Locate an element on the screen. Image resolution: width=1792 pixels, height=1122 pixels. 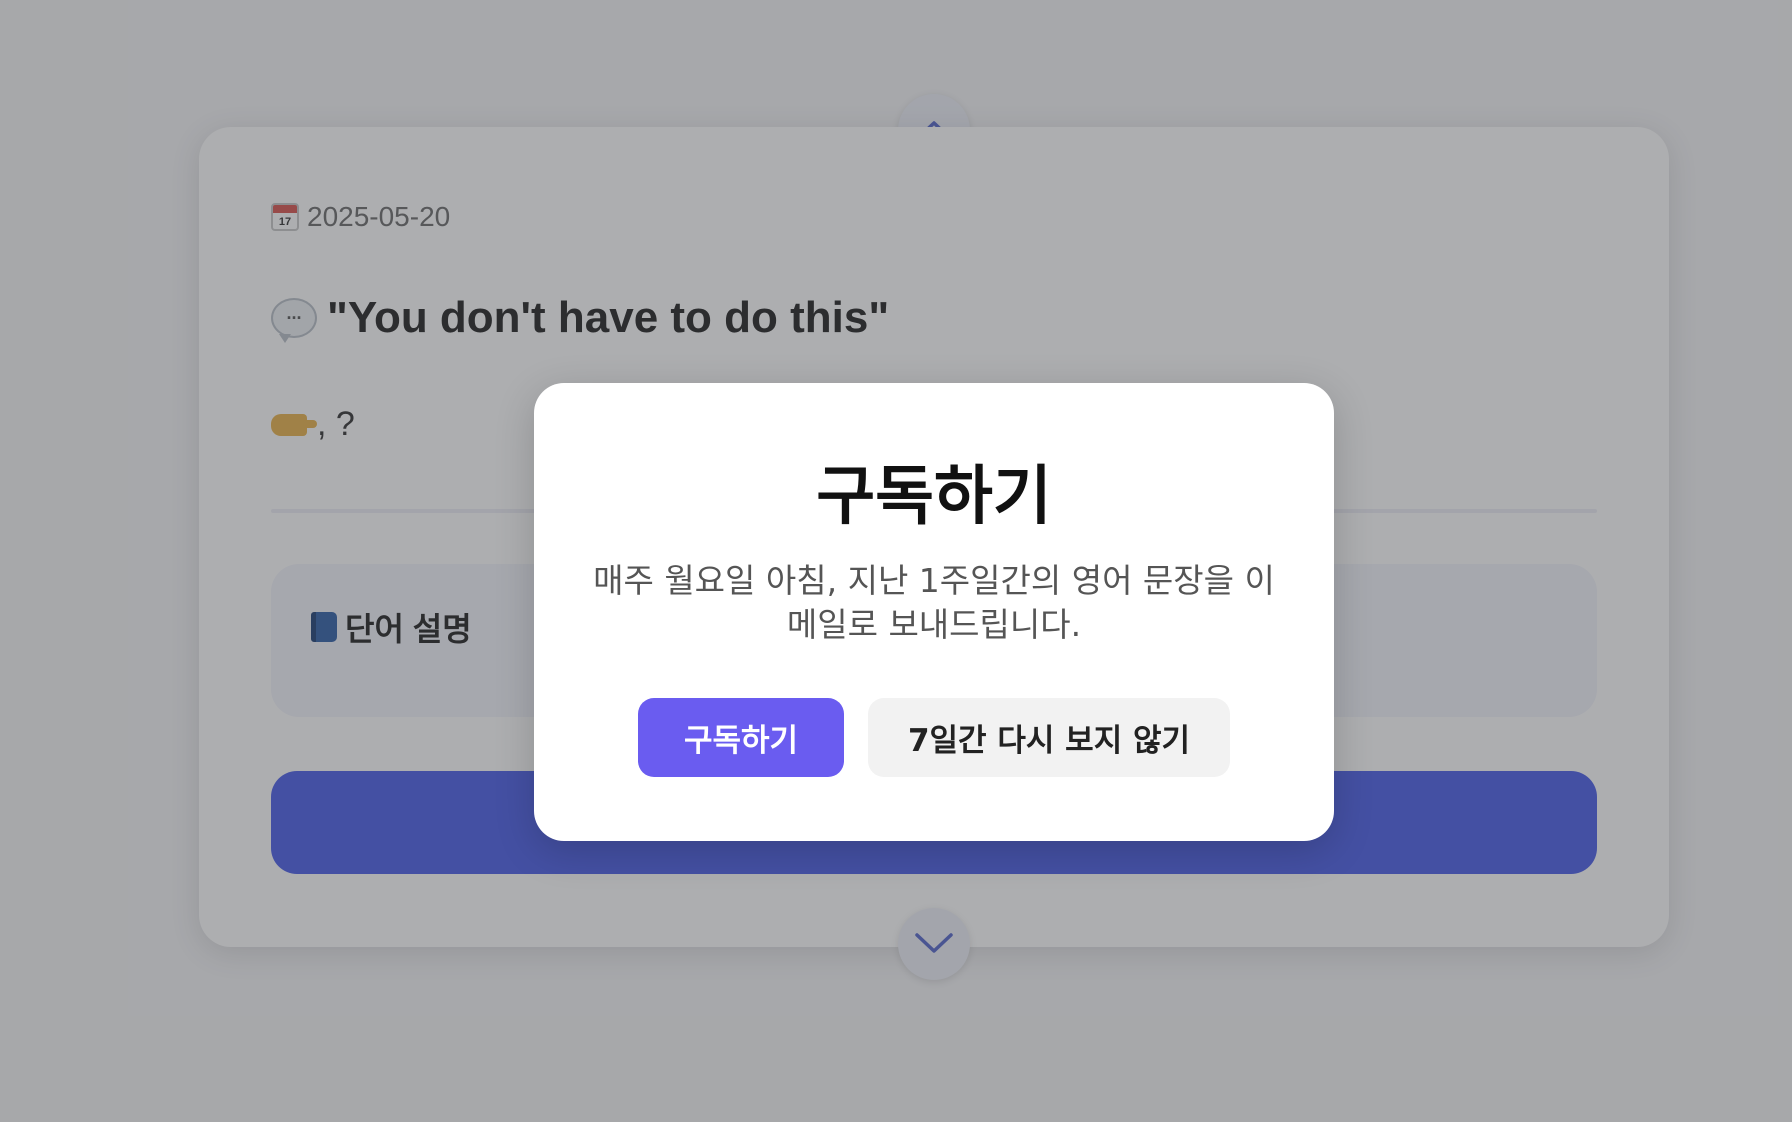
modal-actions: 구독하기 7일간 다시 보지 않기 is located at coordinates (934, 737).